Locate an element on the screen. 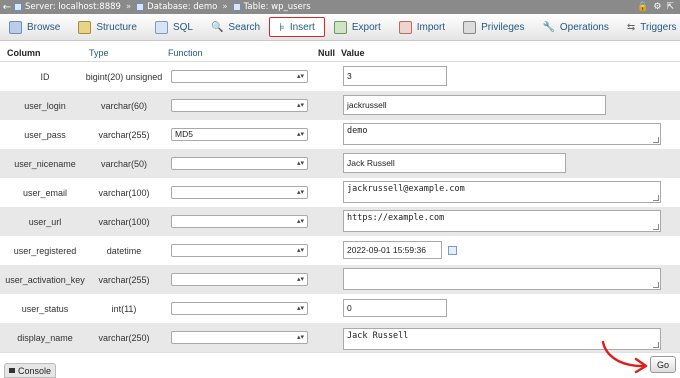  console-icon is located at coordinates (12, 370).